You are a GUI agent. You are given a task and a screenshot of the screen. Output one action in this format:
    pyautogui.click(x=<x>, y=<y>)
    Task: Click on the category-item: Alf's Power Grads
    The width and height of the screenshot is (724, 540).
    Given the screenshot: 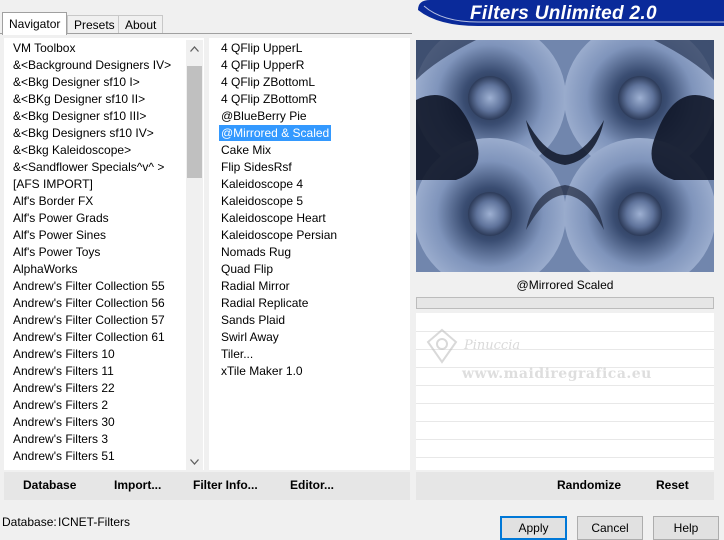 What is the action you would take?
    pyautogui.click(x=92, y=218)
    